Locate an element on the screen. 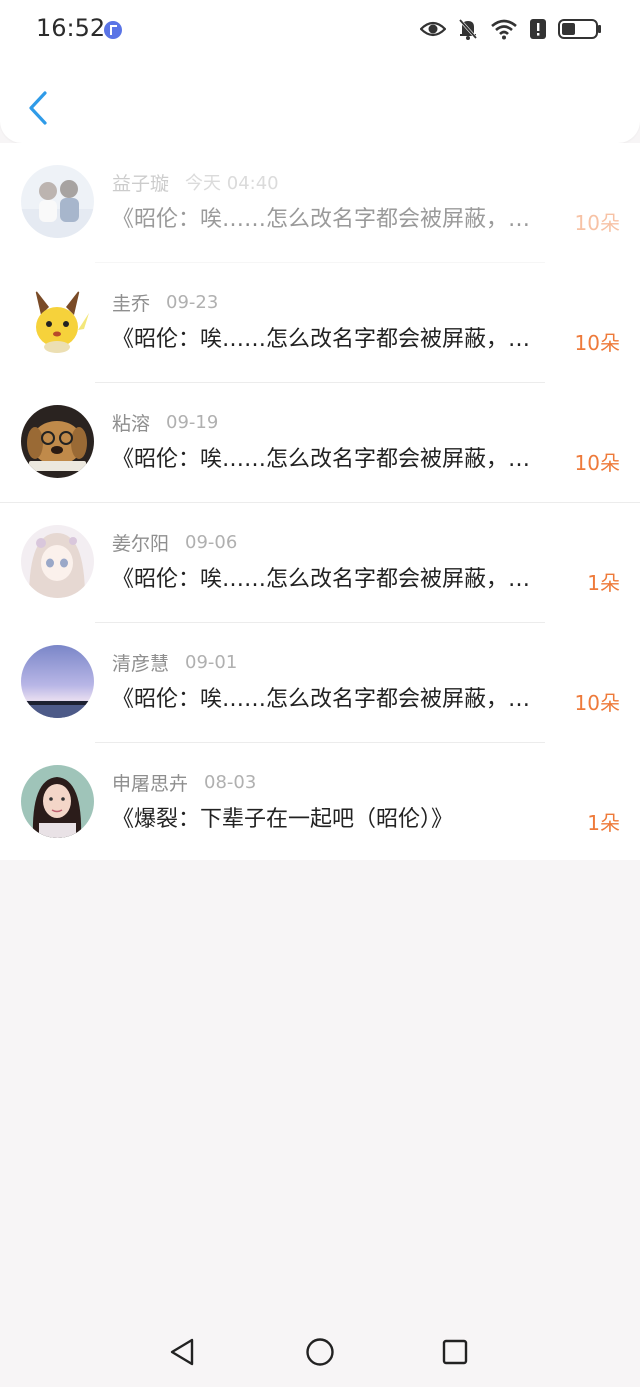  sender-name: 清彦慧 is located at coordinates (141, 663).